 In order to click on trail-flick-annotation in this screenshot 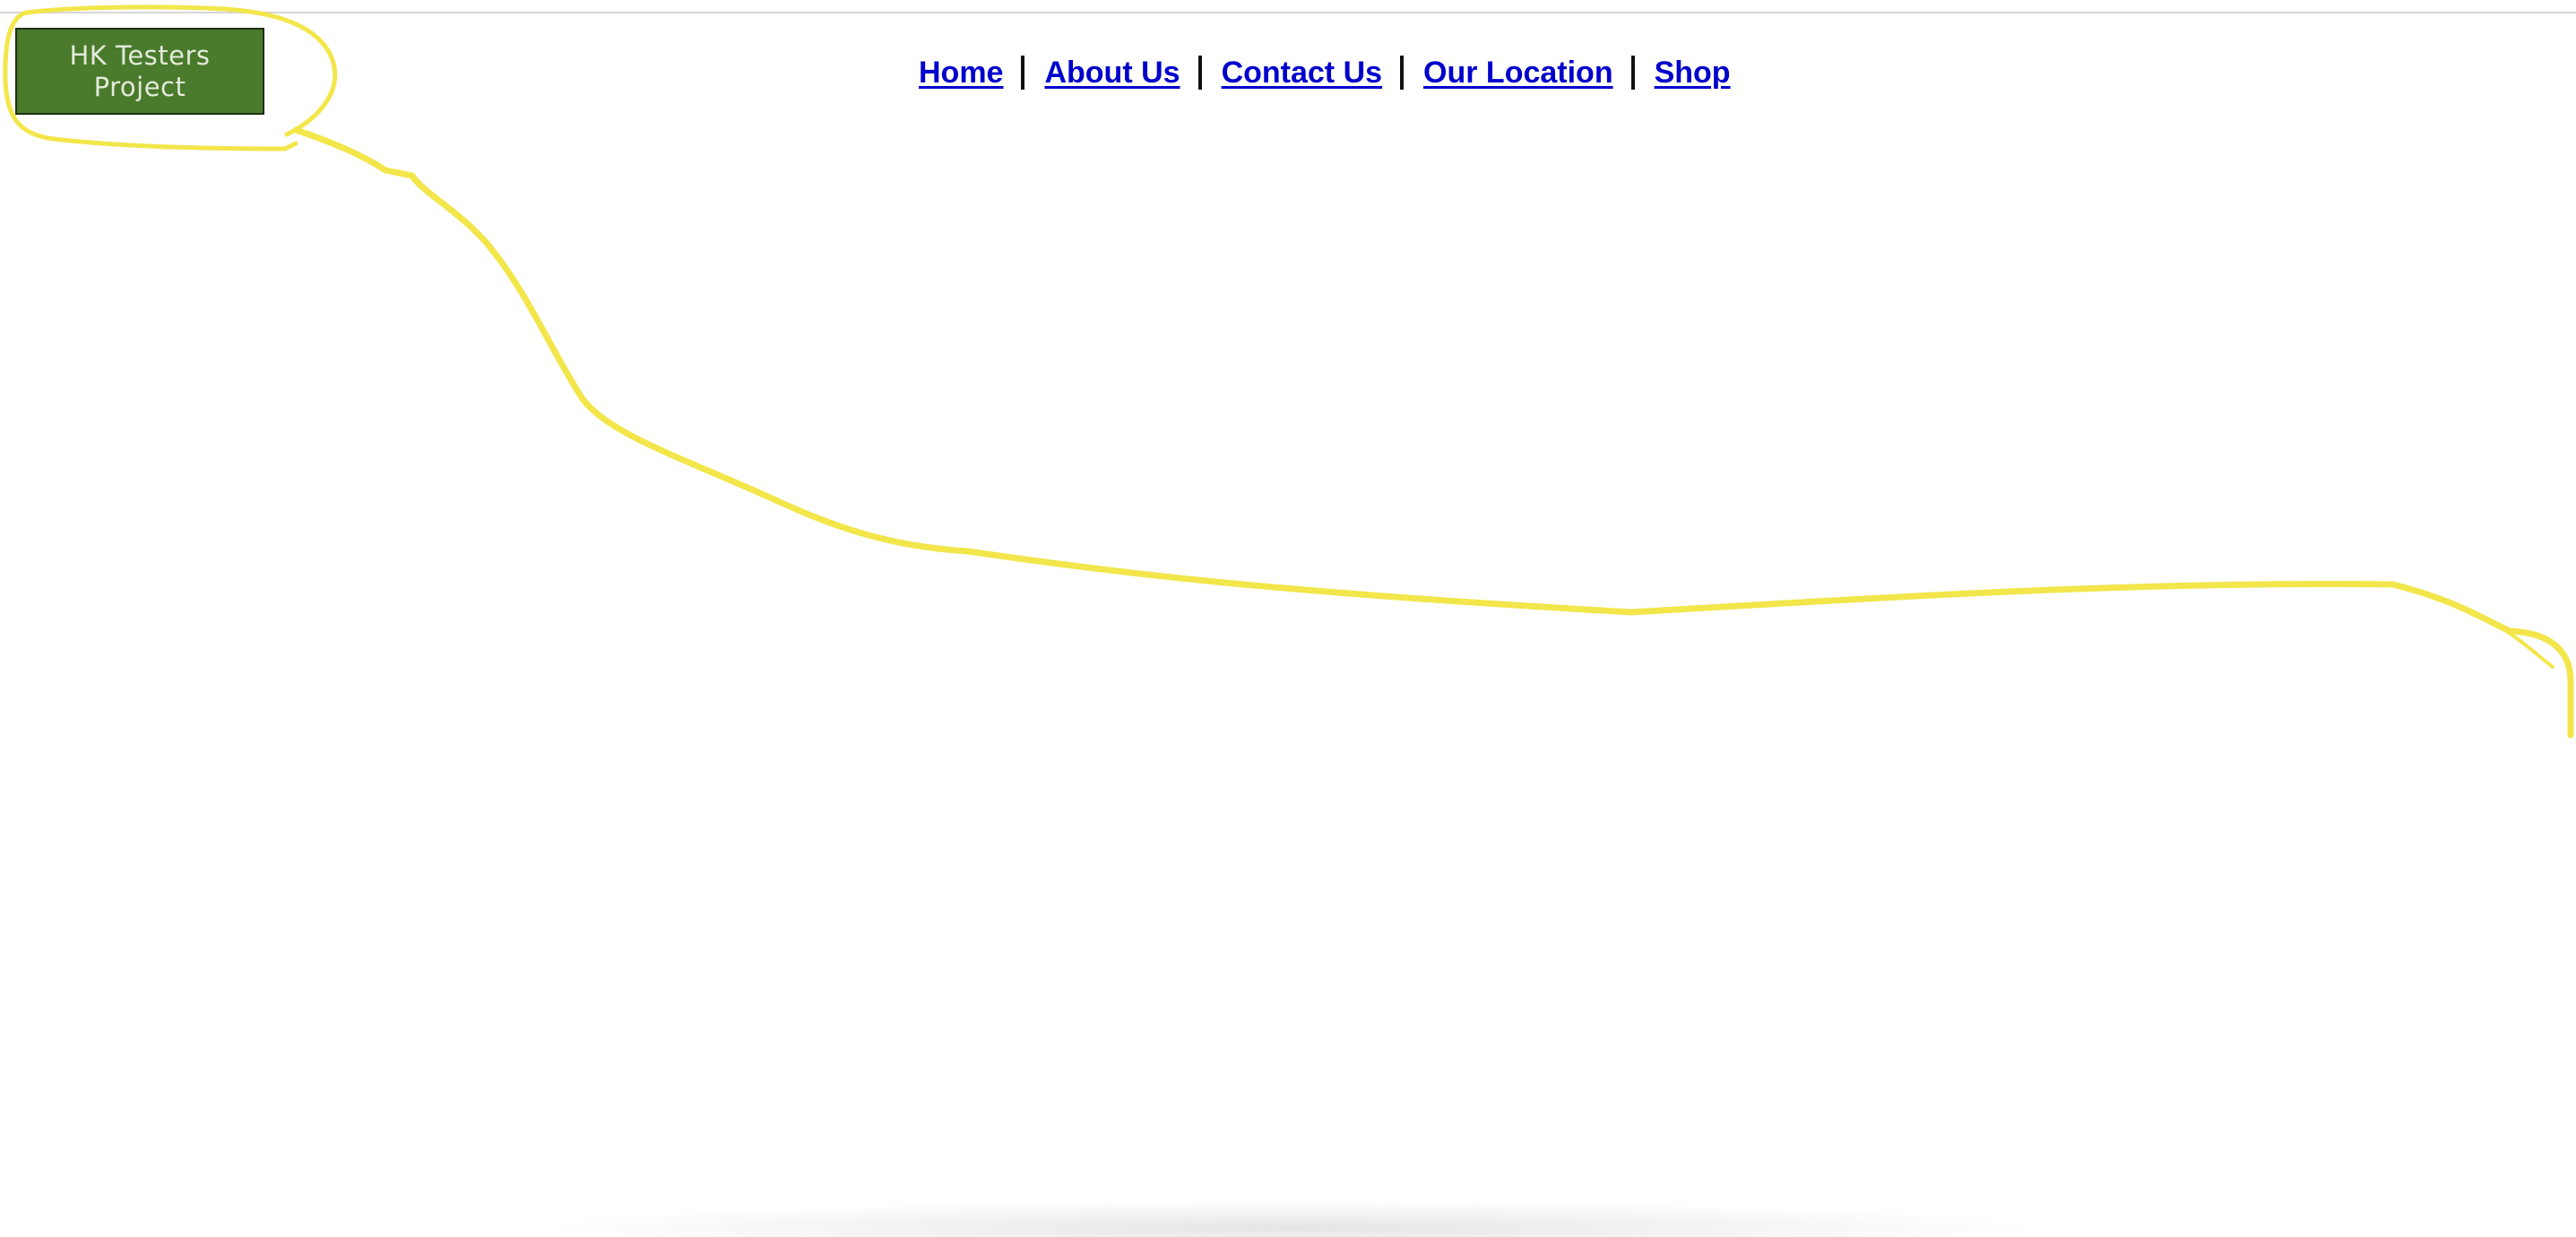, I will do `click(2526, 647)`.